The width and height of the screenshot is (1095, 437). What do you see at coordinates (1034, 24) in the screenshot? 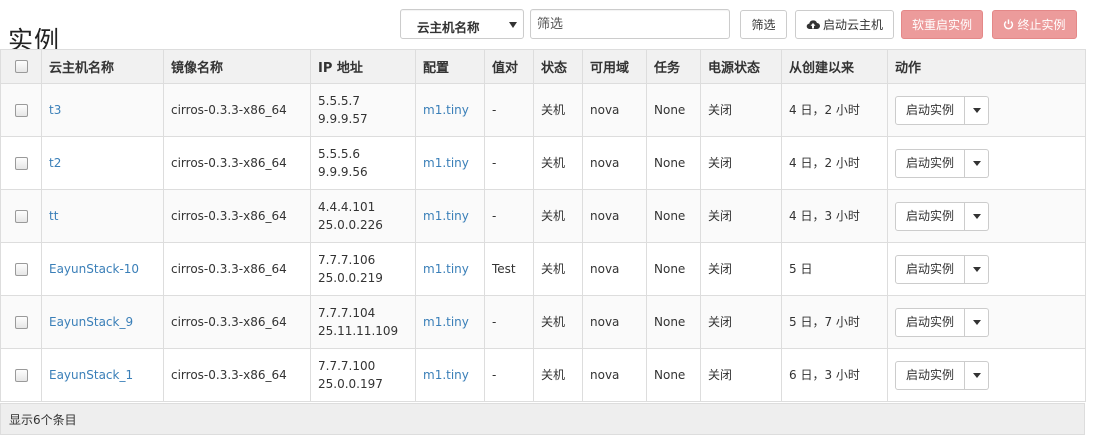
I see `terminate-instance-button: 终止实例` at bounding box center [1034, 24].